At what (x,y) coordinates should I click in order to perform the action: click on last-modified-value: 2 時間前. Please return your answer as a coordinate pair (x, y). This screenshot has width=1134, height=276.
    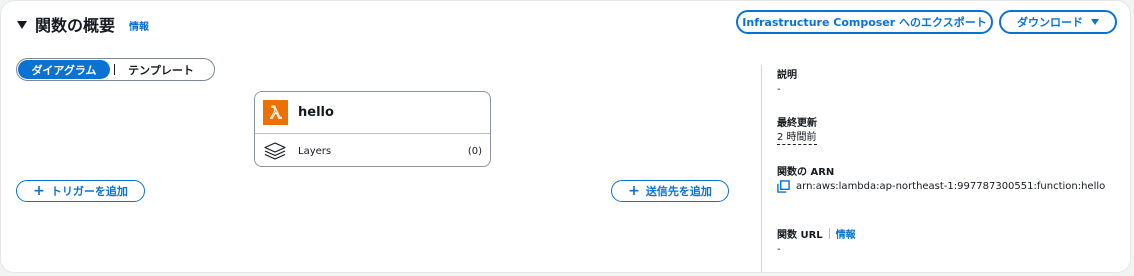
    Looking at the image, I should click on (797, 138).